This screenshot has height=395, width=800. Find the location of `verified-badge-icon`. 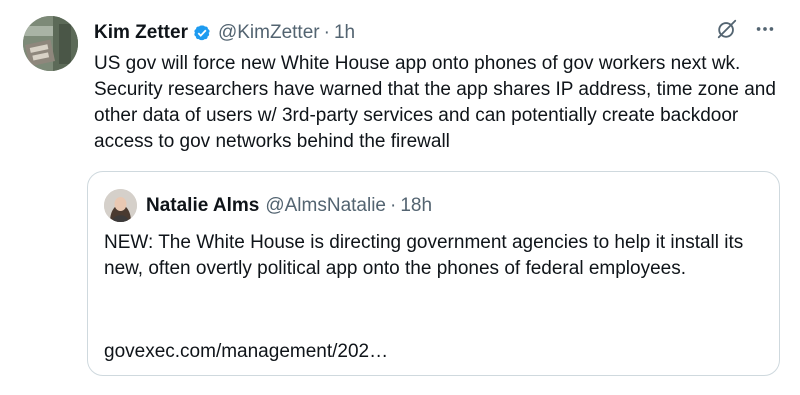

verified-badge-icon is located at coordinates (202, 33).